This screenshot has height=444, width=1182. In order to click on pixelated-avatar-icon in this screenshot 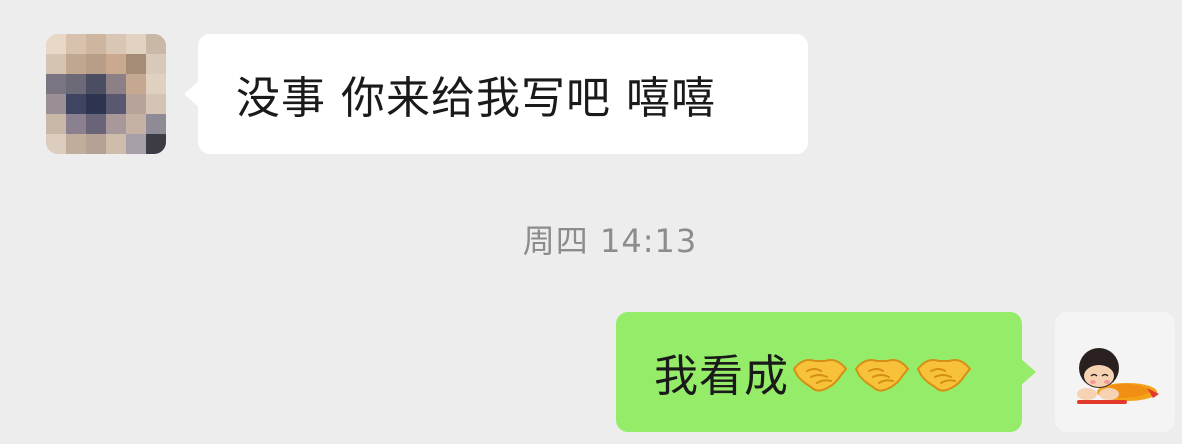, I will do `click(106, 94)`.